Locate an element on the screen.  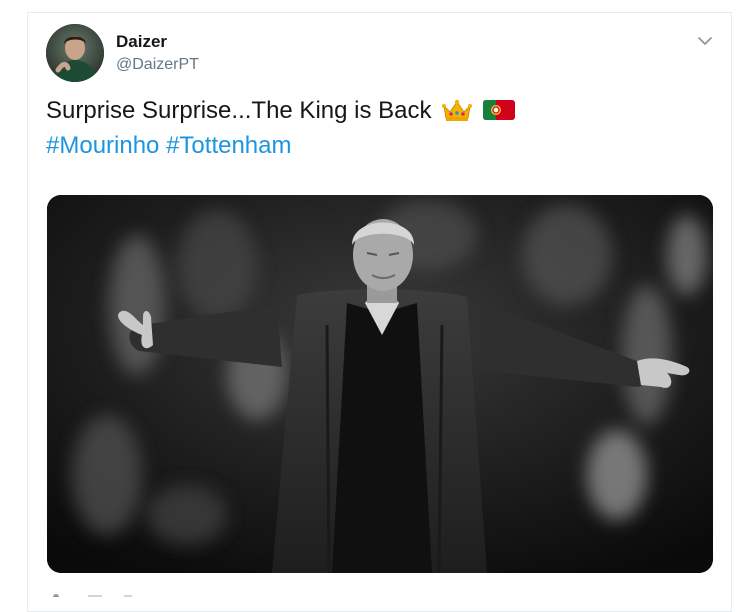
tweet-text-body: Surprise Surprise...The King is Back is located at coordinates (239, 110).